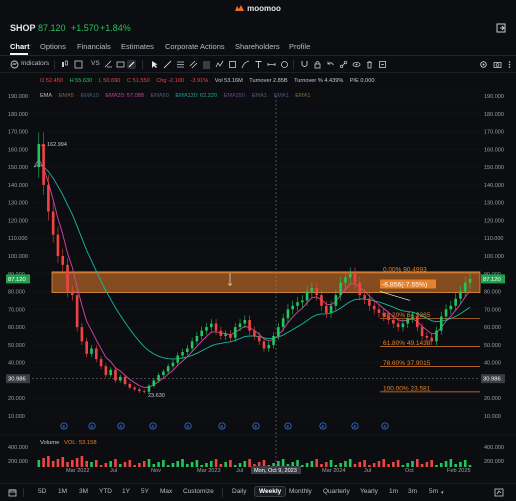  What do you see at coordinates (369, 491) in the screenshot?
I see `period-yearly: Yearly` at bounding box center [369, 491].